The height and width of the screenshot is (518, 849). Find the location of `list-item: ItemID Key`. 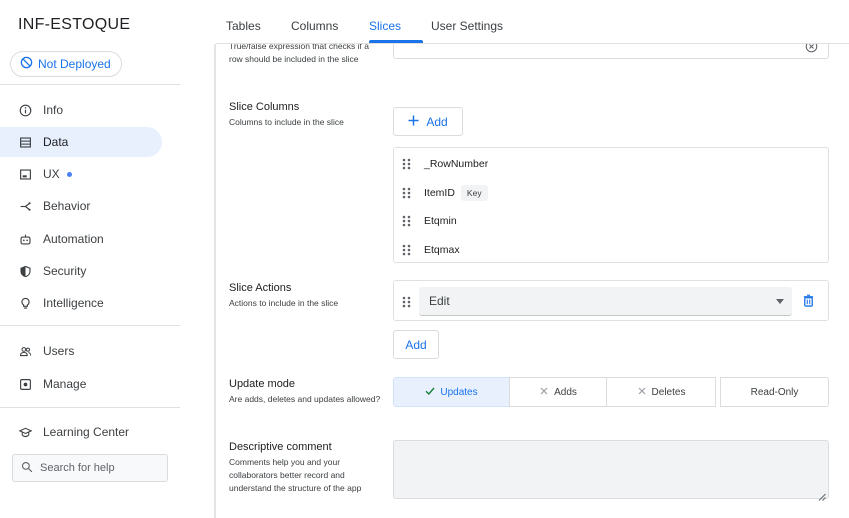

list-item: ItemID Key is located at coordinates (611, 193).